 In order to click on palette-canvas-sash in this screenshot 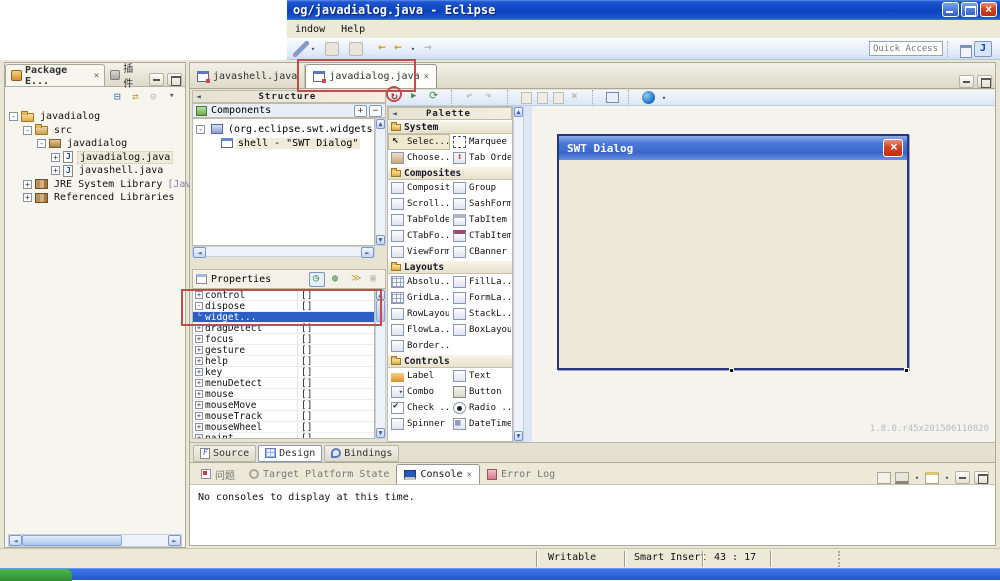, I will do `click(528, 274)`.